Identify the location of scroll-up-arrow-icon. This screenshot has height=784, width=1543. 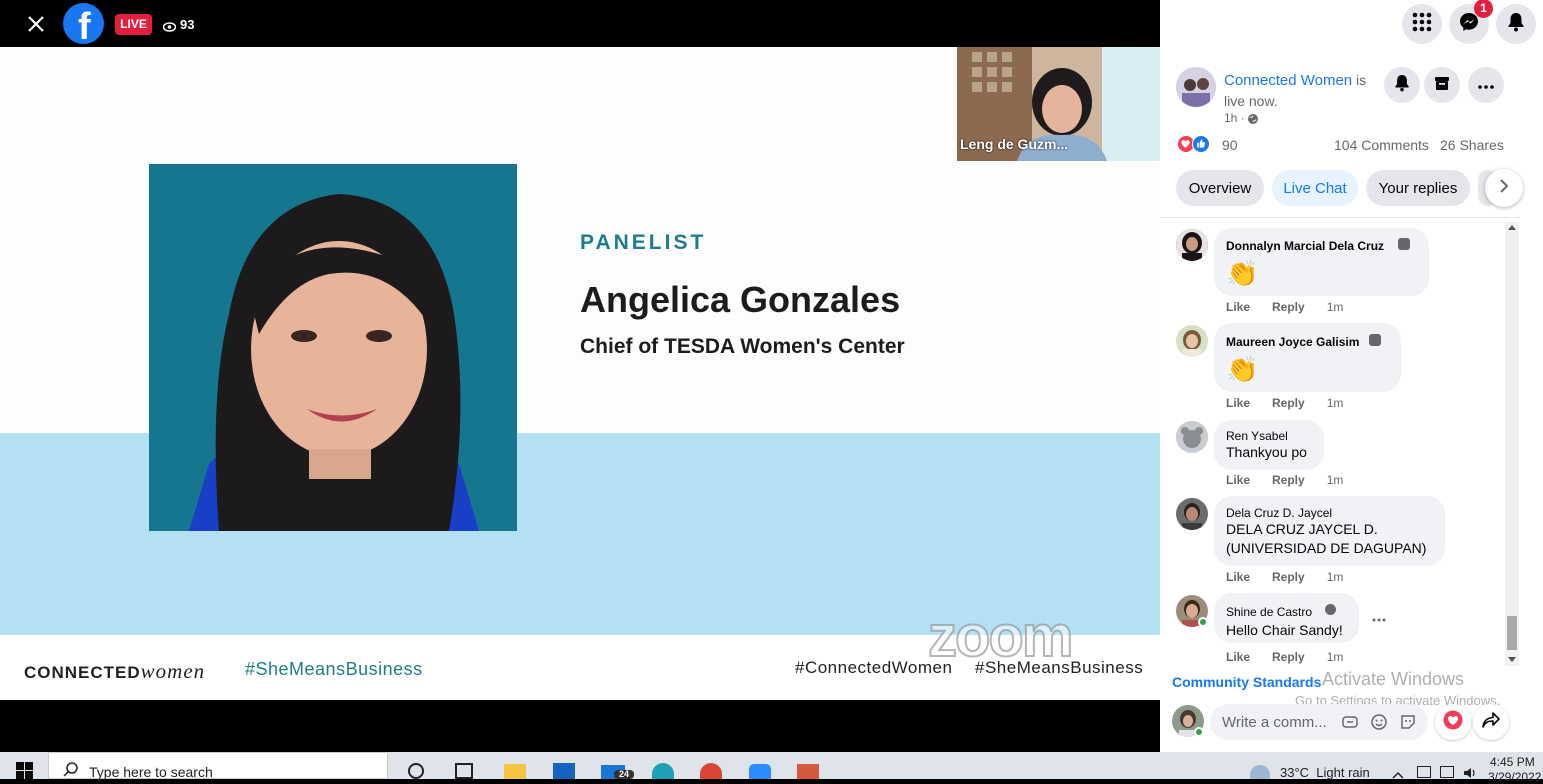
(1512, 227).